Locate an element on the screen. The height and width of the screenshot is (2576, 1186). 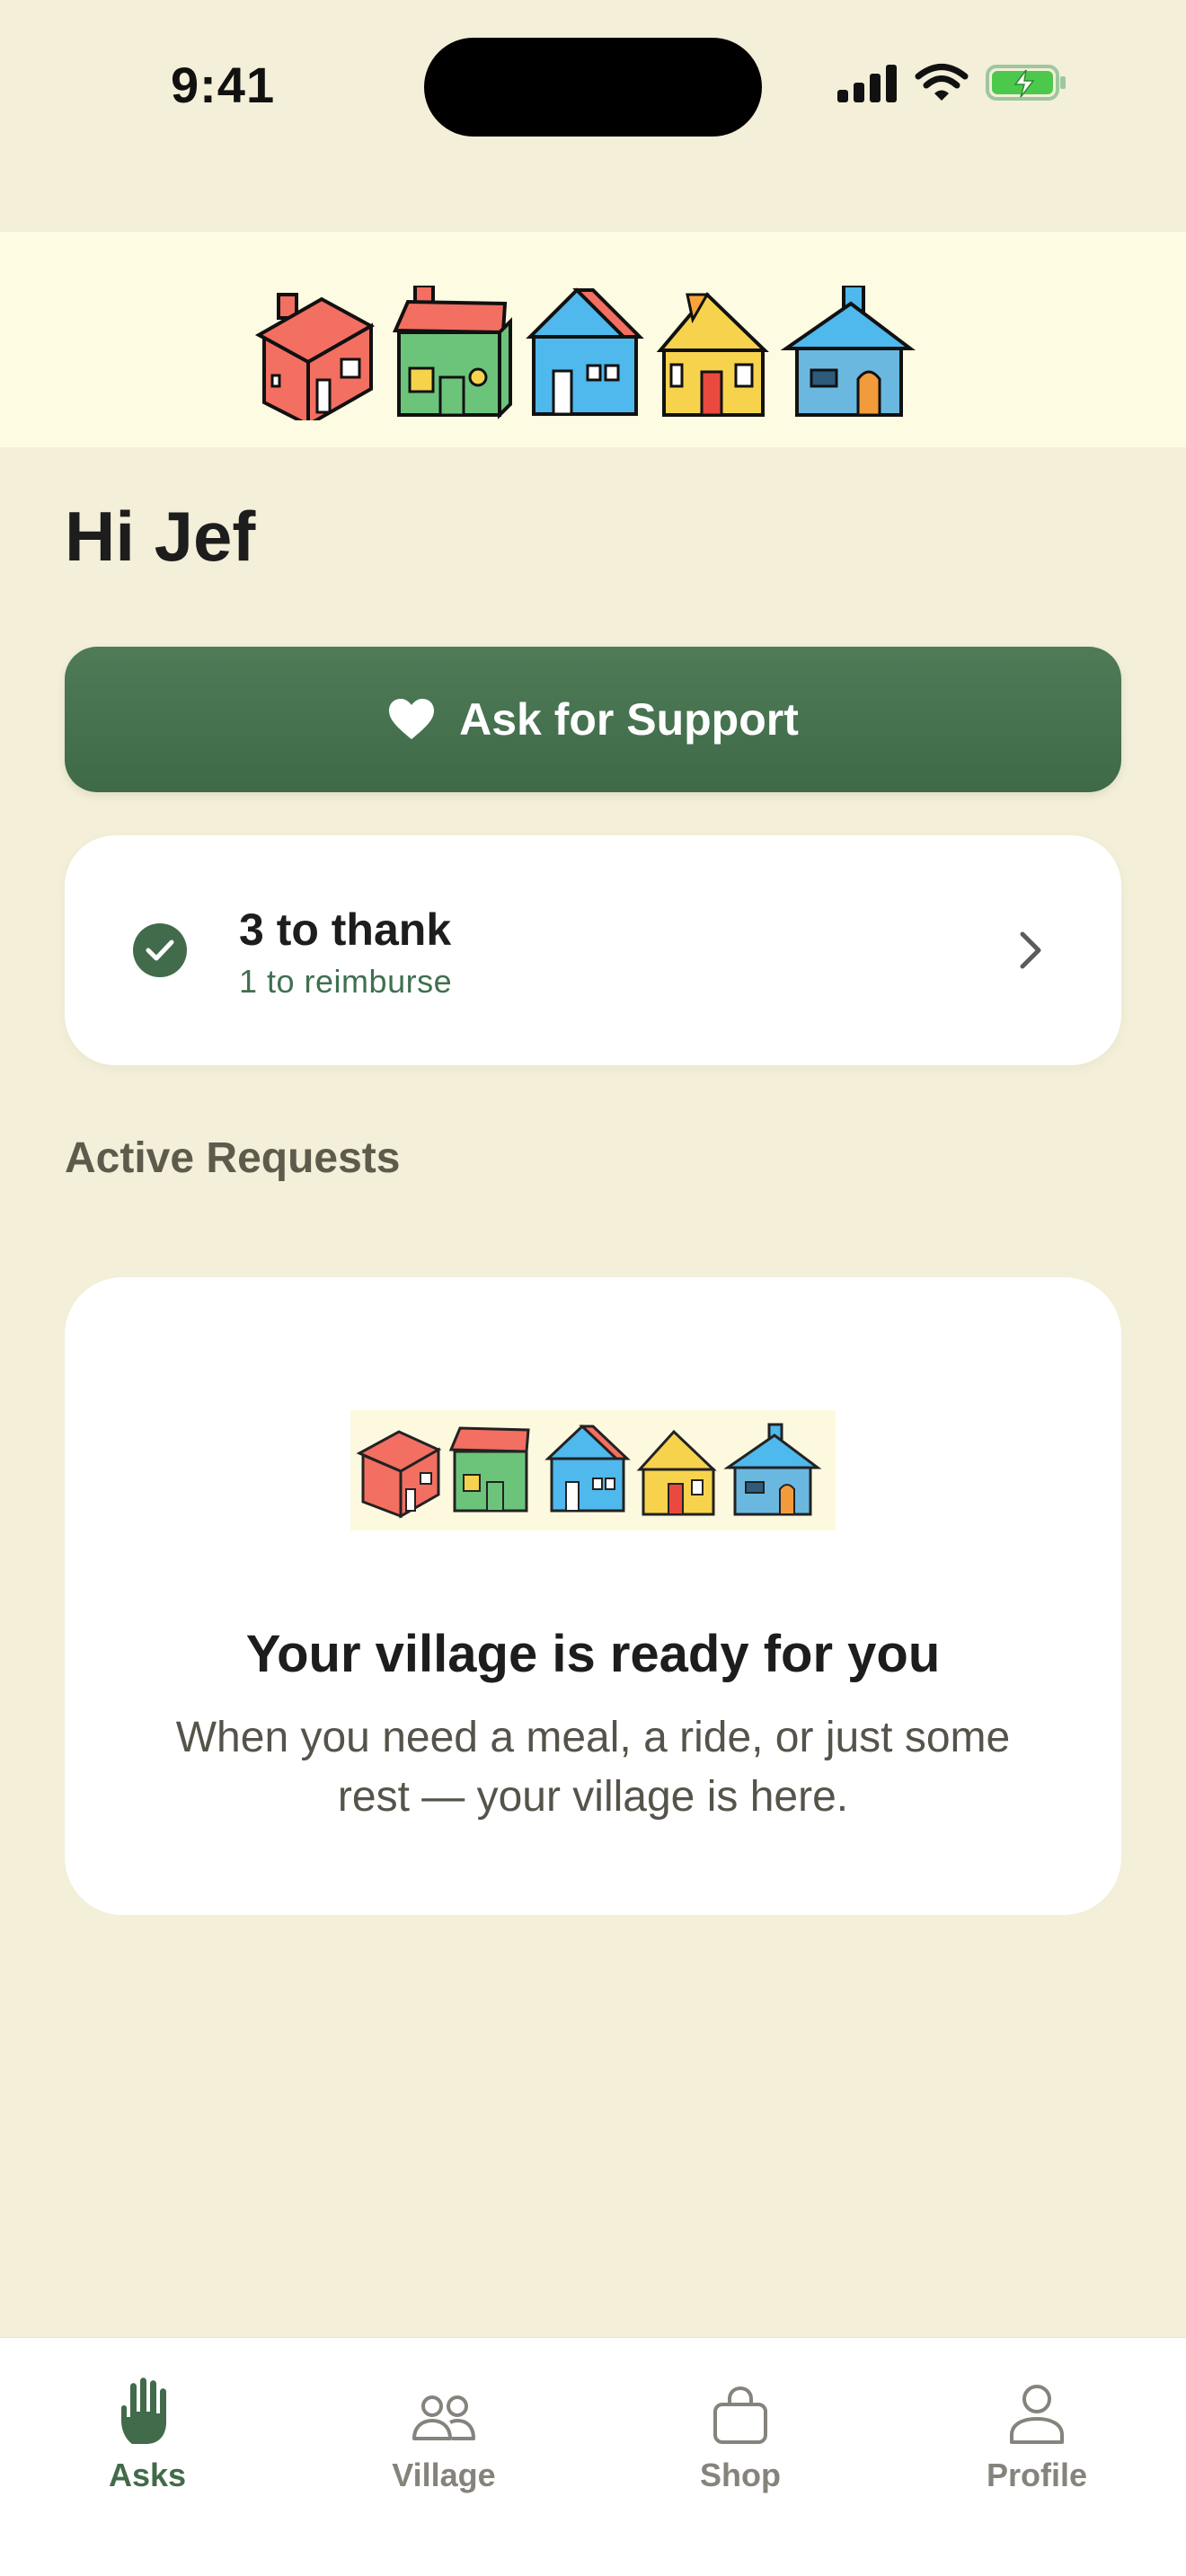
tab-shop-label: Shop is located at coordinates (740, 2475).